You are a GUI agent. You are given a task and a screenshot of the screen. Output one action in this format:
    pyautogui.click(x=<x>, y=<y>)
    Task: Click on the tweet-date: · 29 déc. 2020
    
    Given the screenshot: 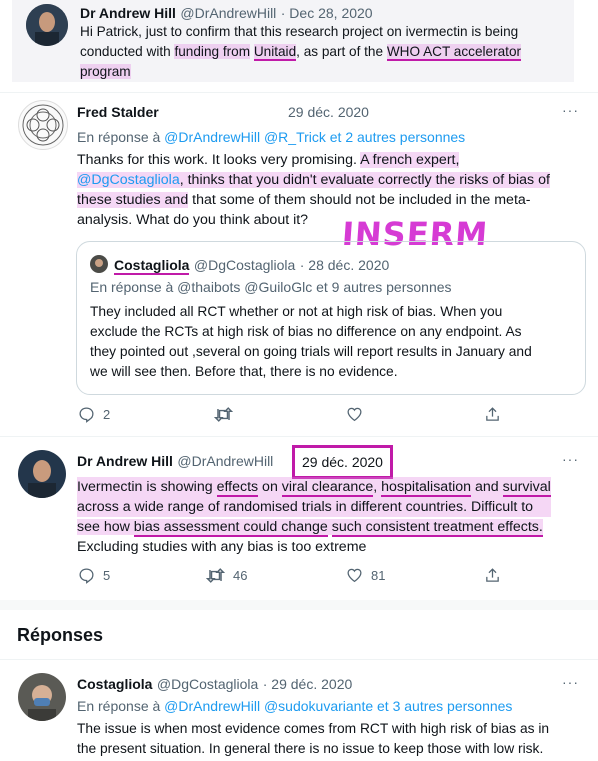 What is the action you would take?
    pyautogui.click(x=308, y=684)
    